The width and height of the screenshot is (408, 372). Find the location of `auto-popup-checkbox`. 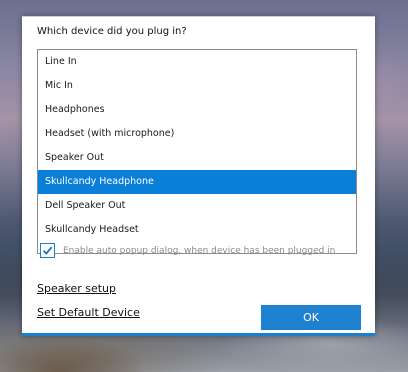

auto-popup-checkbox is located at coordinates (47, 250).